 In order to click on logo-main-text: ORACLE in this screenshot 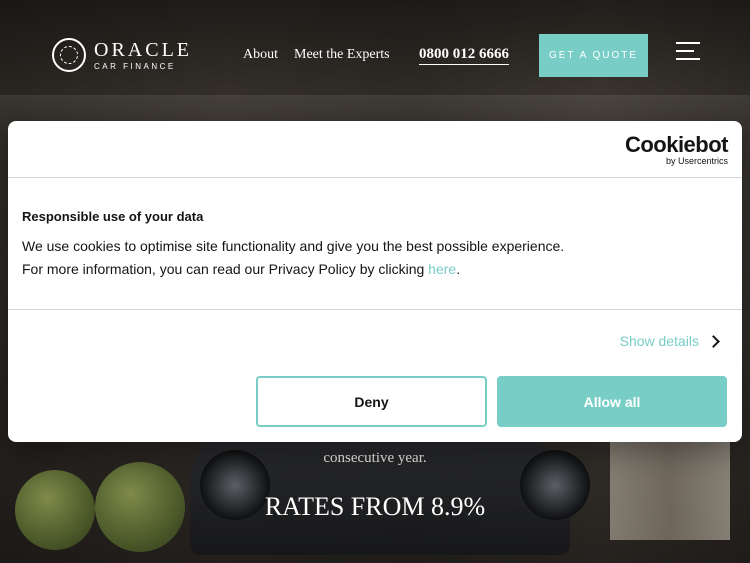, I will do `click(143, 49)`.